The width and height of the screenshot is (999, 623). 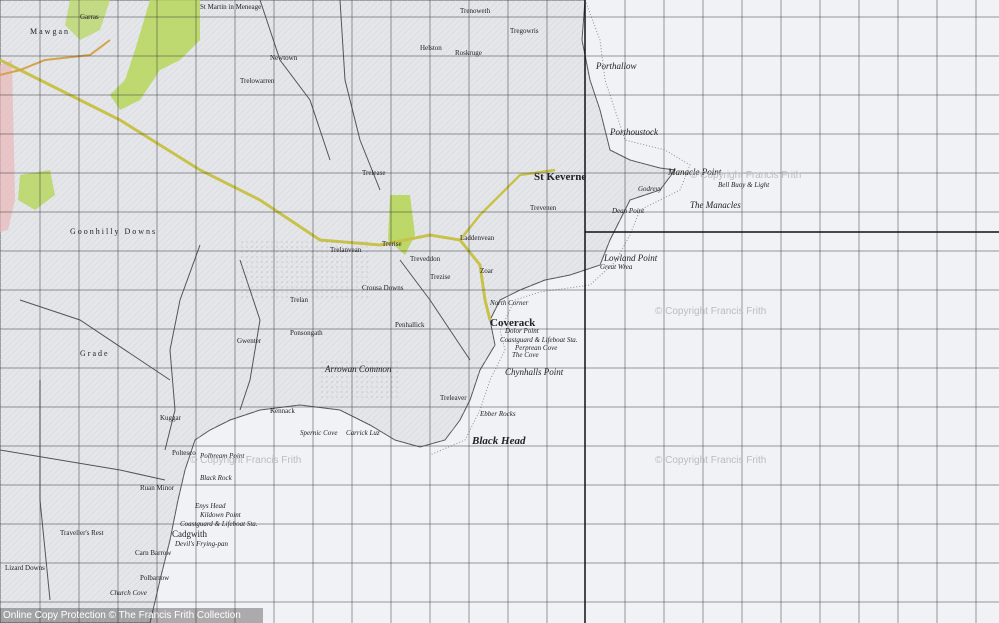 I want to click on label-trelan: Trelan, so click(x=299, y=300).